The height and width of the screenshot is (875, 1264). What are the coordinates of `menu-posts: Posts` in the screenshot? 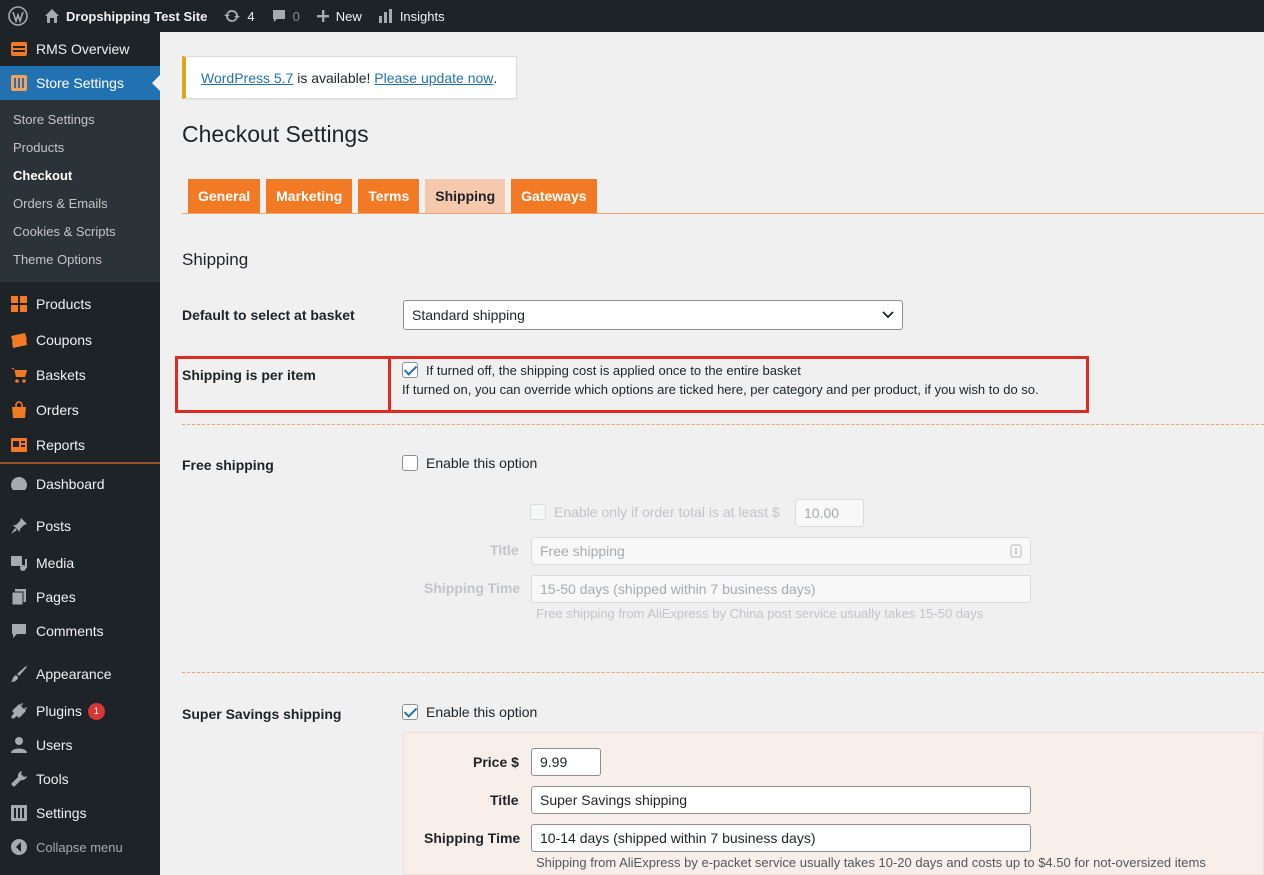 It's located at (80, 526).